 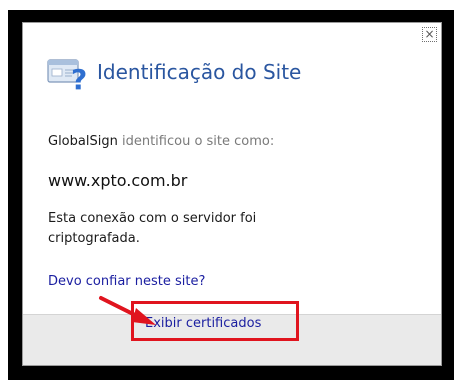 I want to click on identified-text: identificou o site como:, so click(x=198, y=141).